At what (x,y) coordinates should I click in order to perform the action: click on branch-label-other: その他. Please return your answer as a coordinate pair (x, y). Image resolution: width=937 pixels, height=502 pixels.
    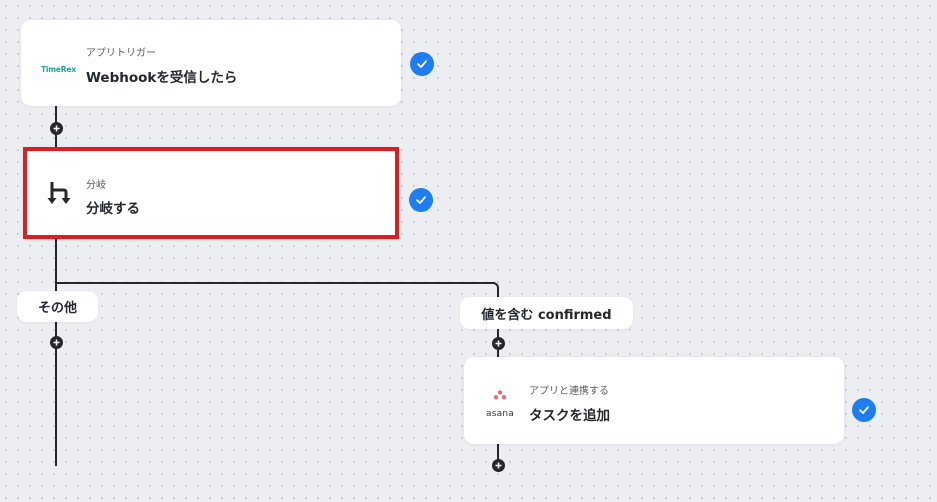
    Looking at the image, I should click on (57, 306).